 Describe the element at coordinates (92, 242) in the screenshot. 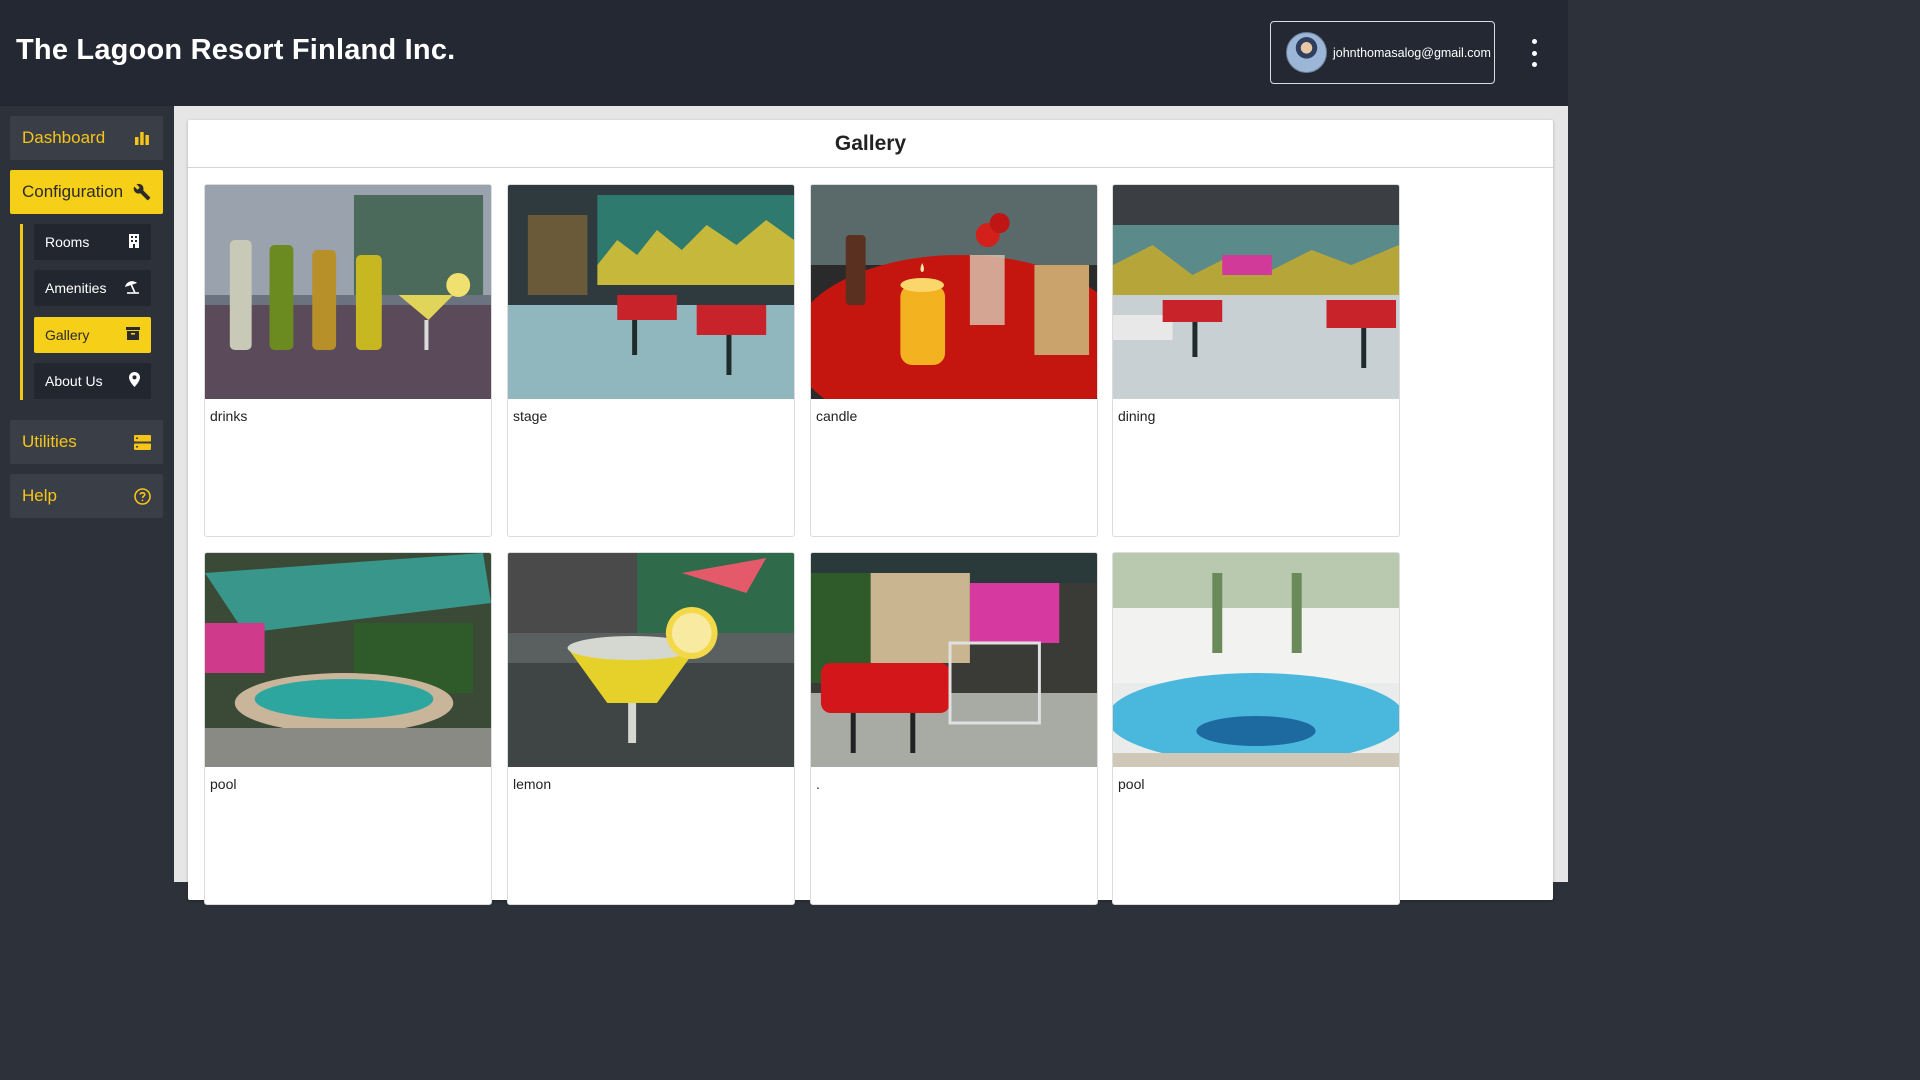

I see `sidebar-item-rooms: Rooms` at that location.